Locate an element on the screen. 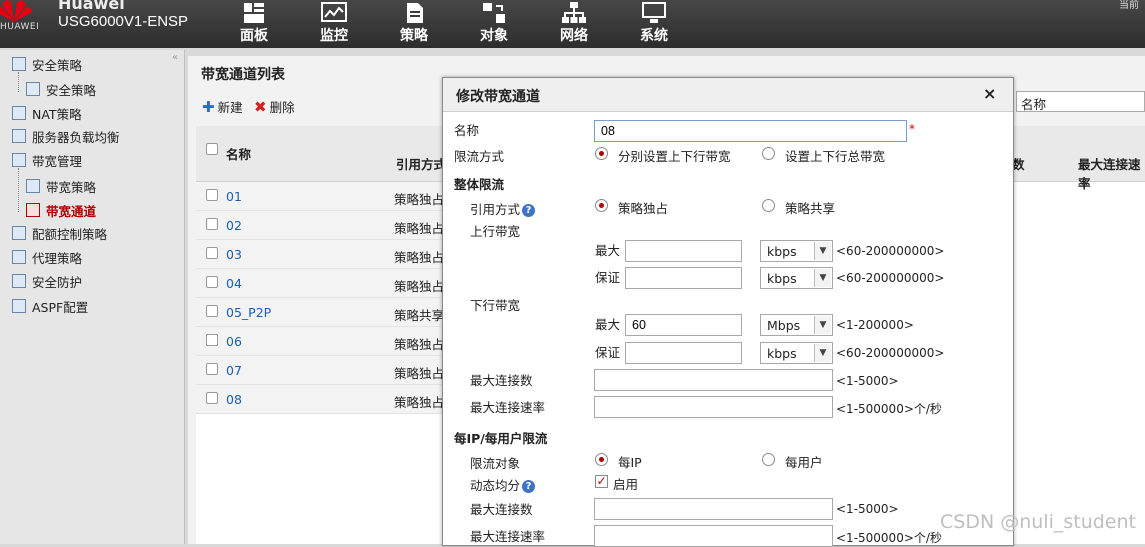  target-per-ip-radio is located at coordinates (601, 459).